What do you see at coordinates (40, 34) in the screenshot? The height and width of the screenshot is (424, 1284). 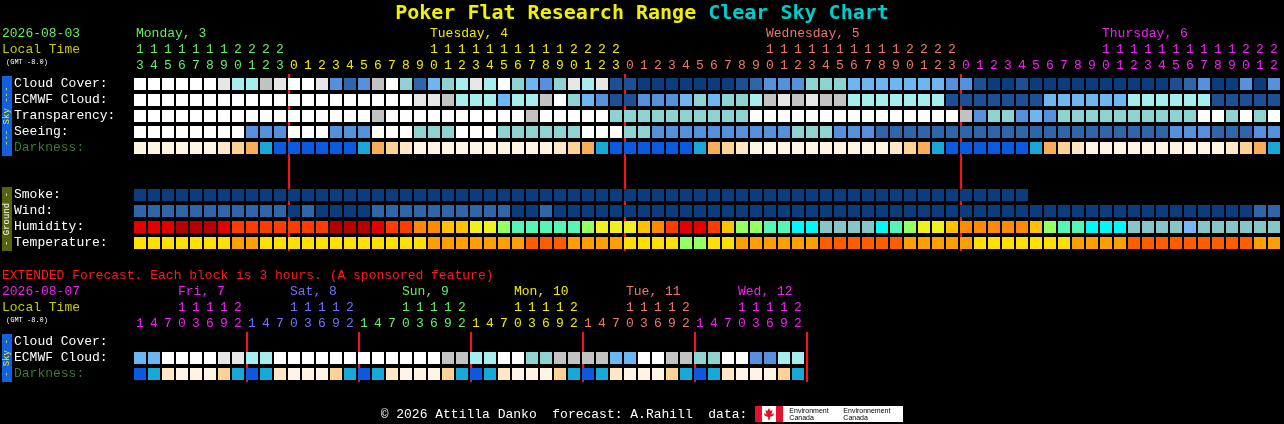 I see `forecast-date: 2026-08-03` at bounding box center [40, 34].